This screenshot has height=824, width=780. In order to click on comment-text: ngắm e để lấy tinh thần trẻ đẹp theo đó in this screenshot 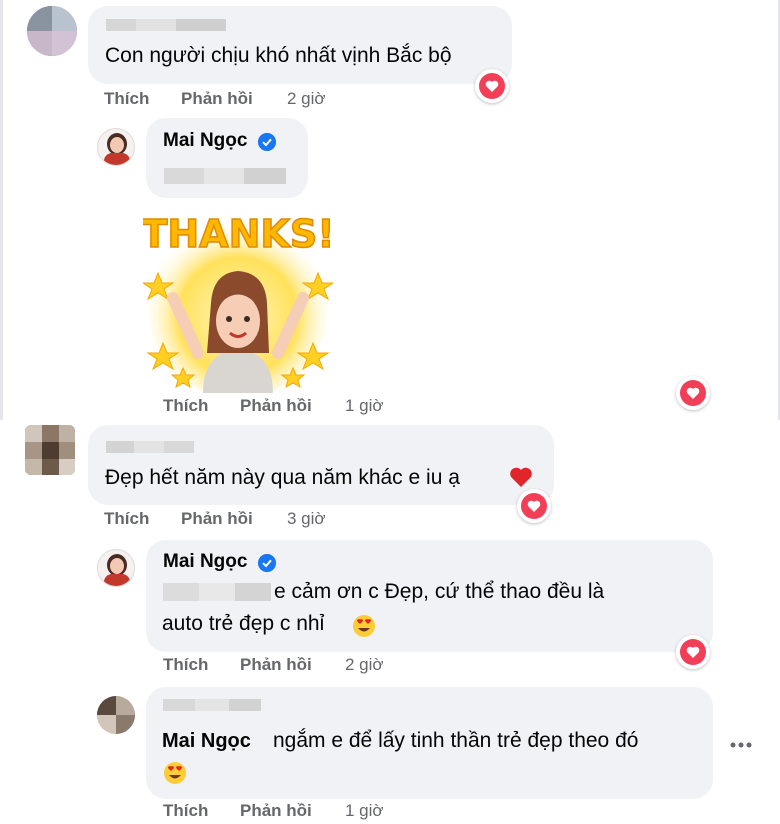, I will do `click(456, 740)`.